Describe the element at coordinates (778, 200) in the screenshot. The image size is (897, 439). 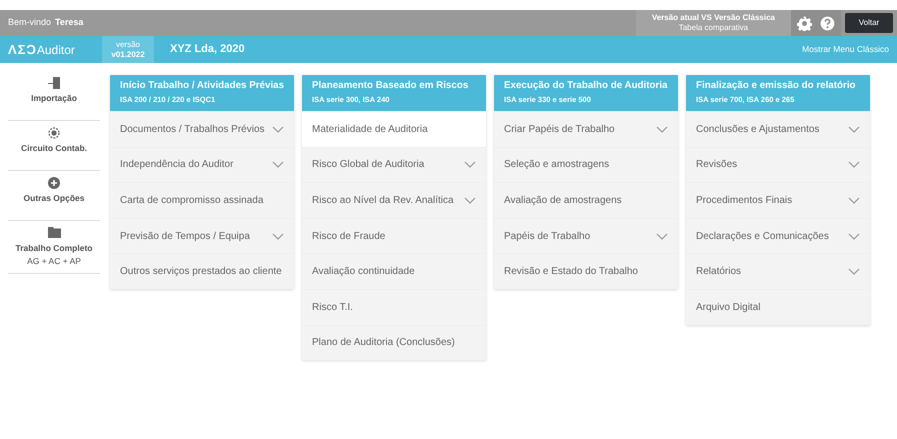
I see `menu-item: Procedimentos Finais` at that location.